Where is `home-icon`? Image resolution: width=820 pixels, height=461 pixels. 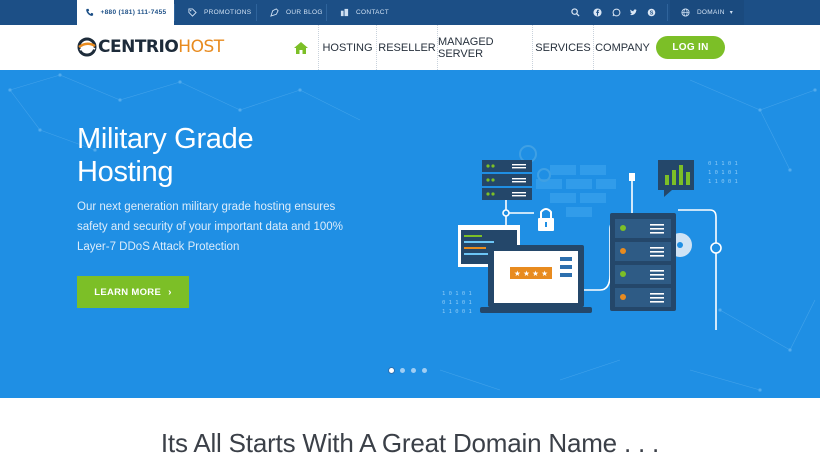
home-icon is located at coordinates (301, 47).